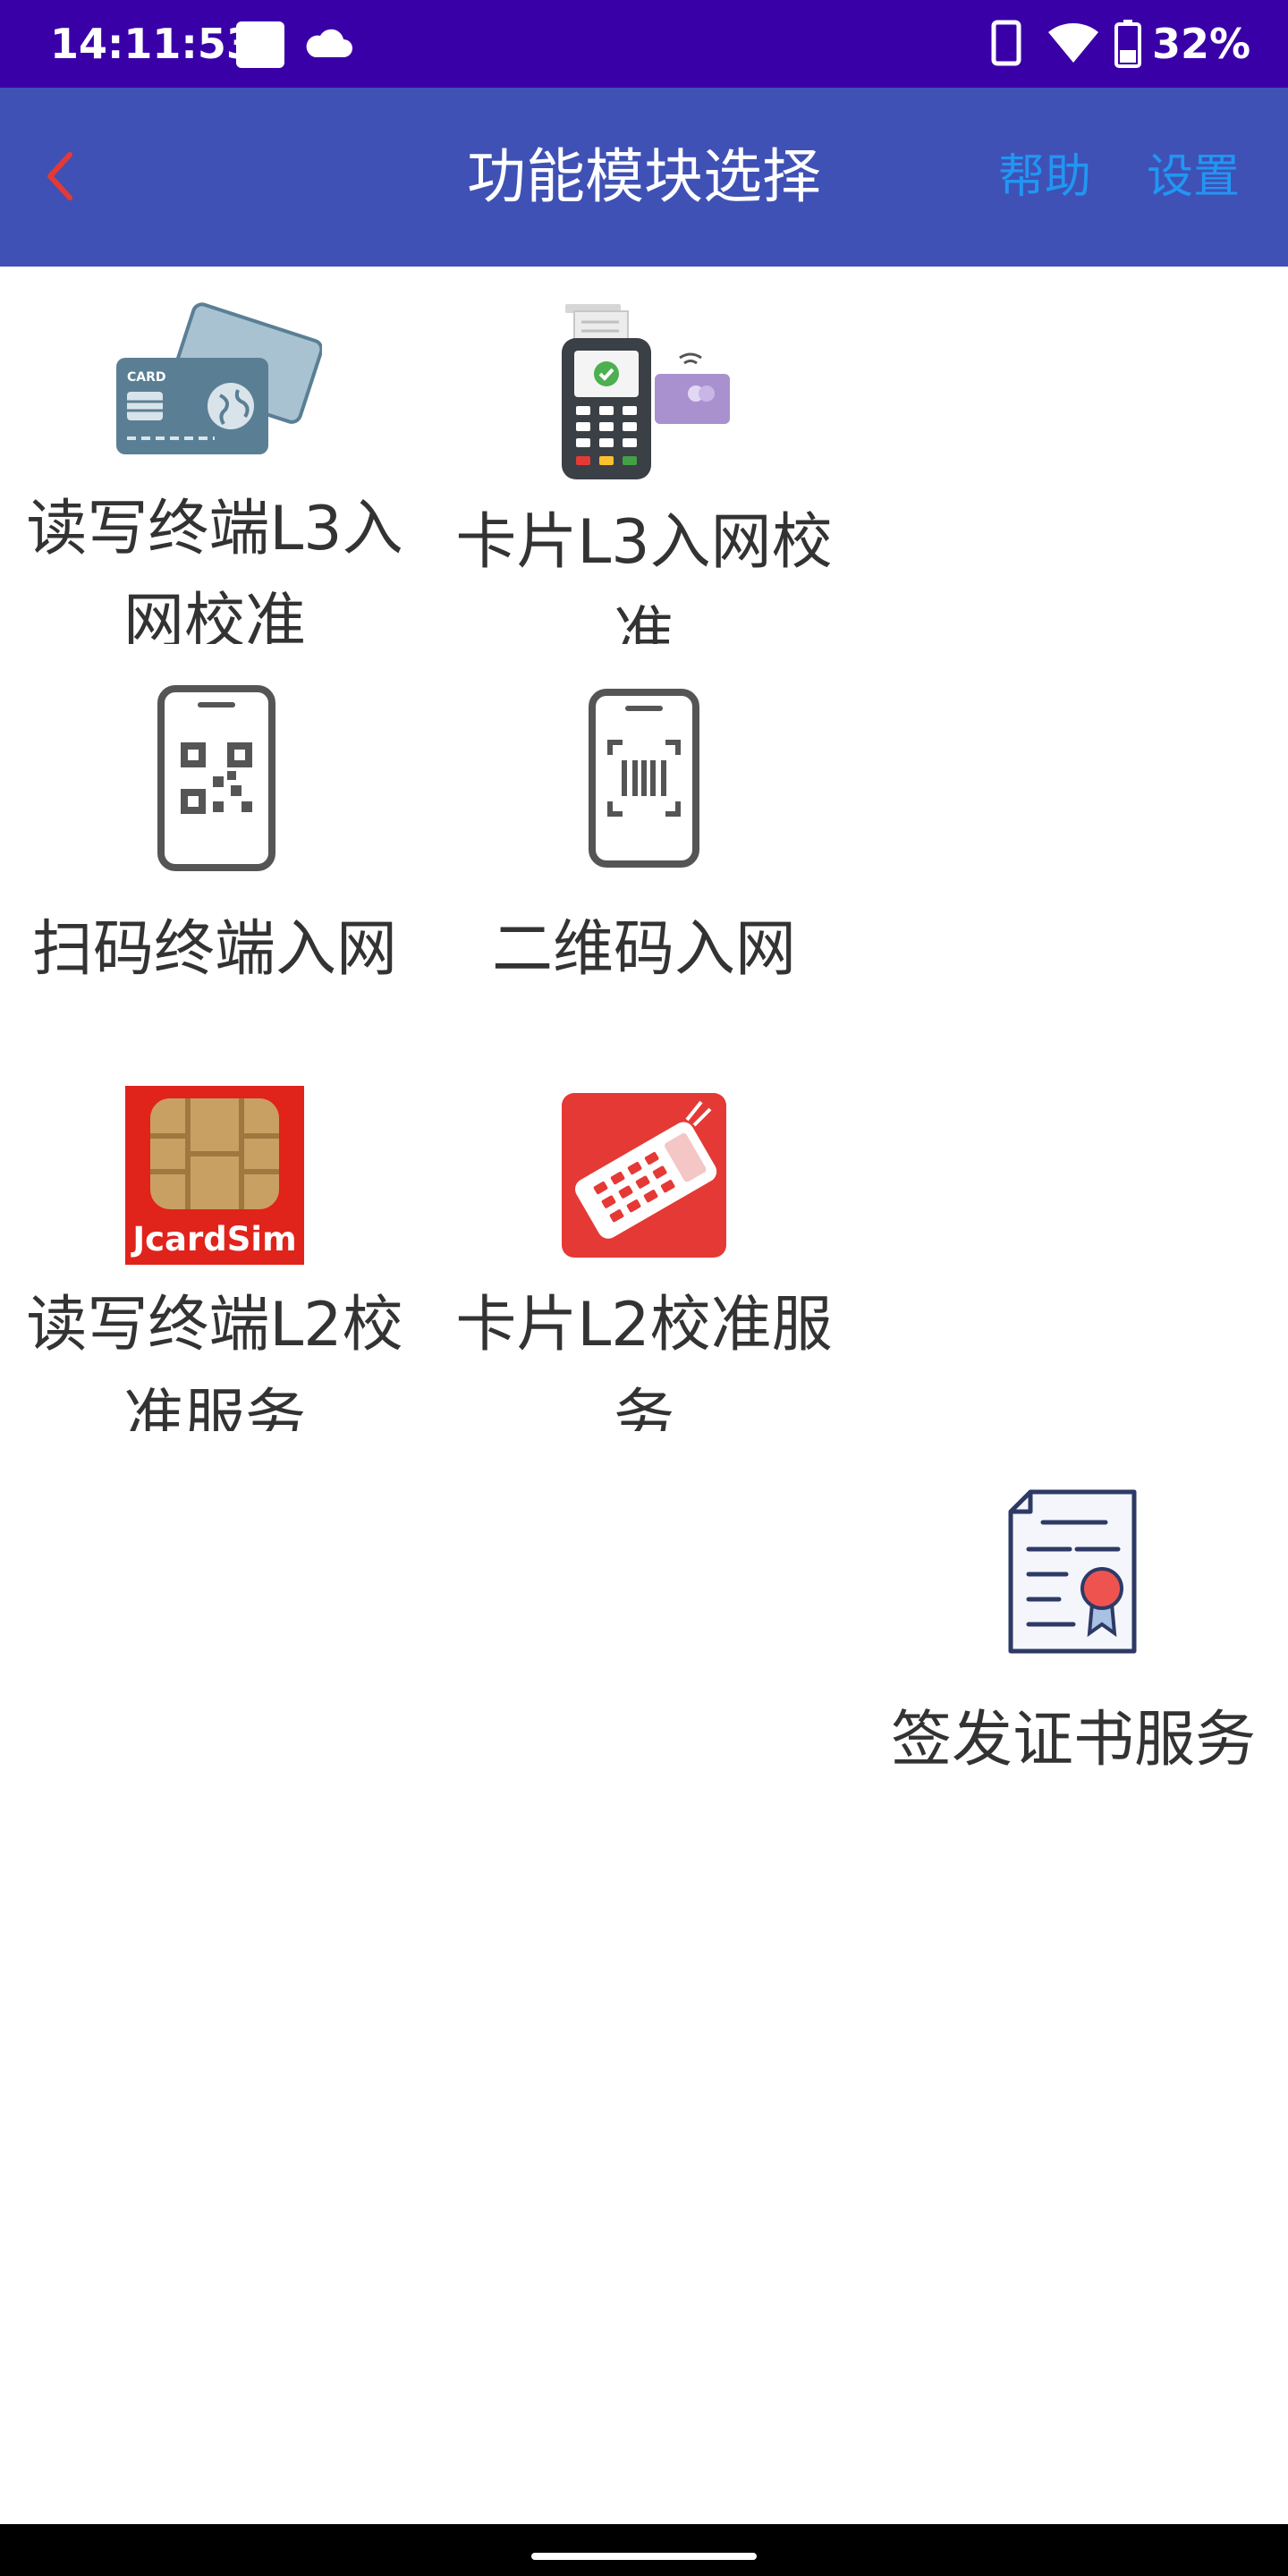 The width and height of the screenshot is (1288, 2576). Describe the element at coordinates (260, 44) in the screenshot. I see `notification-square-icon` at that location.